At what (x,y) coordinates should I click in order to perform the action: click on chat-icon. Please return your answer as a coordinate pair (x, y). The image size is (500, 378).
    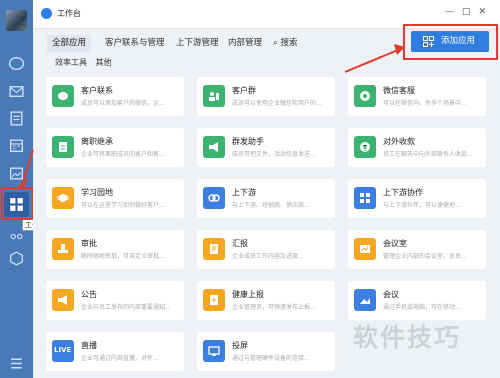
    Looking at the image, I should click on (63, 96).